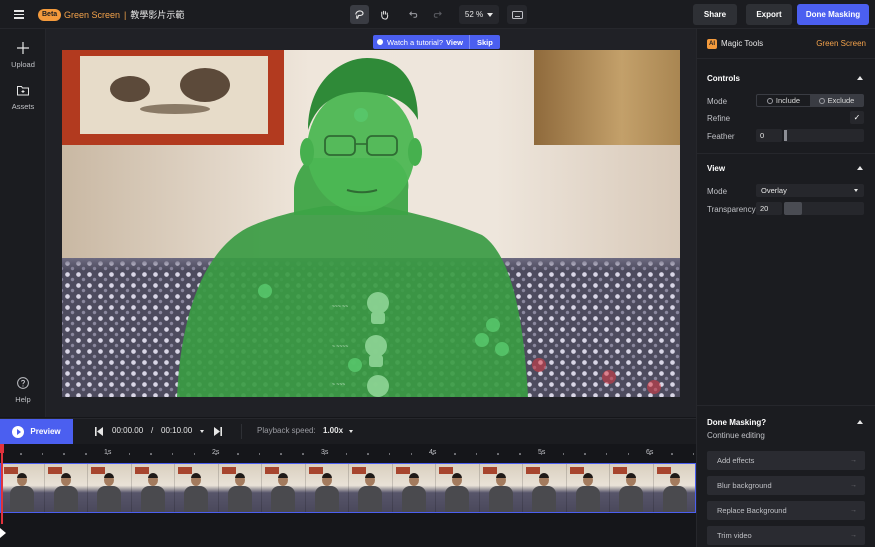  I want to click on done-masking-title: Done Masking?, so click(737, 422).